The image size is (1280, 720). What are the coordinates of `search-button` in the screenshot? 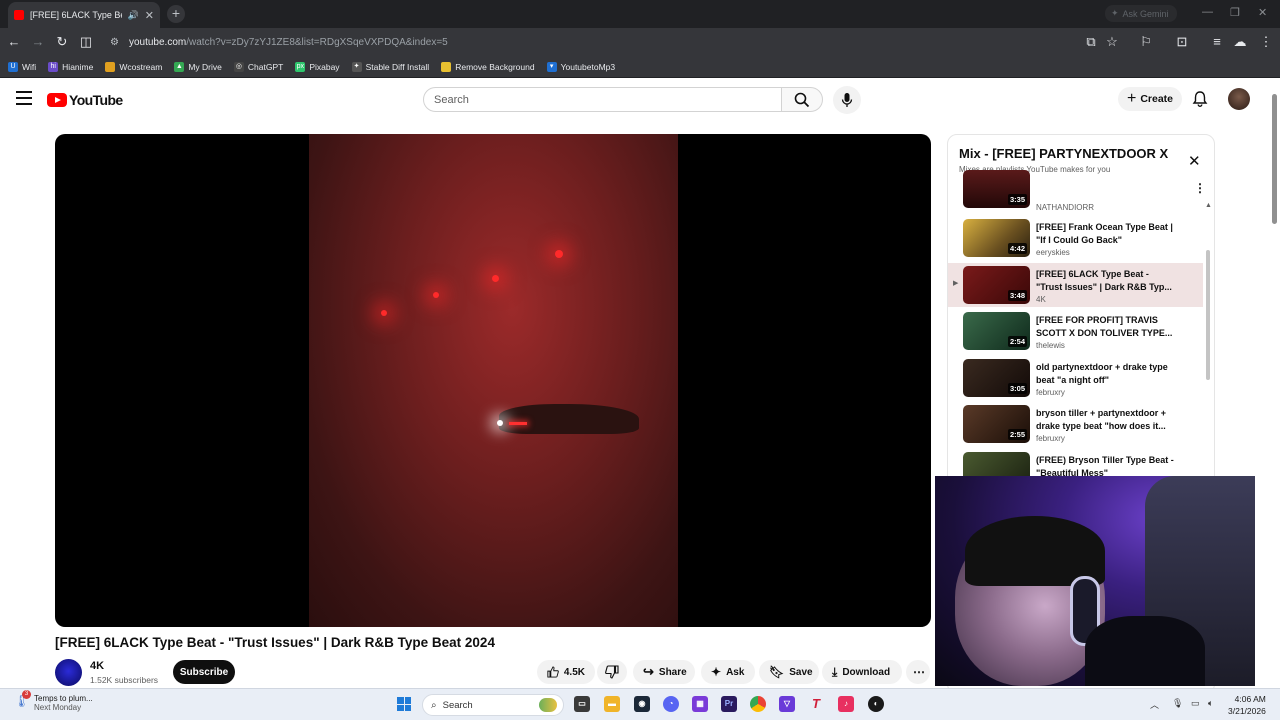 It's located at (802, 99).